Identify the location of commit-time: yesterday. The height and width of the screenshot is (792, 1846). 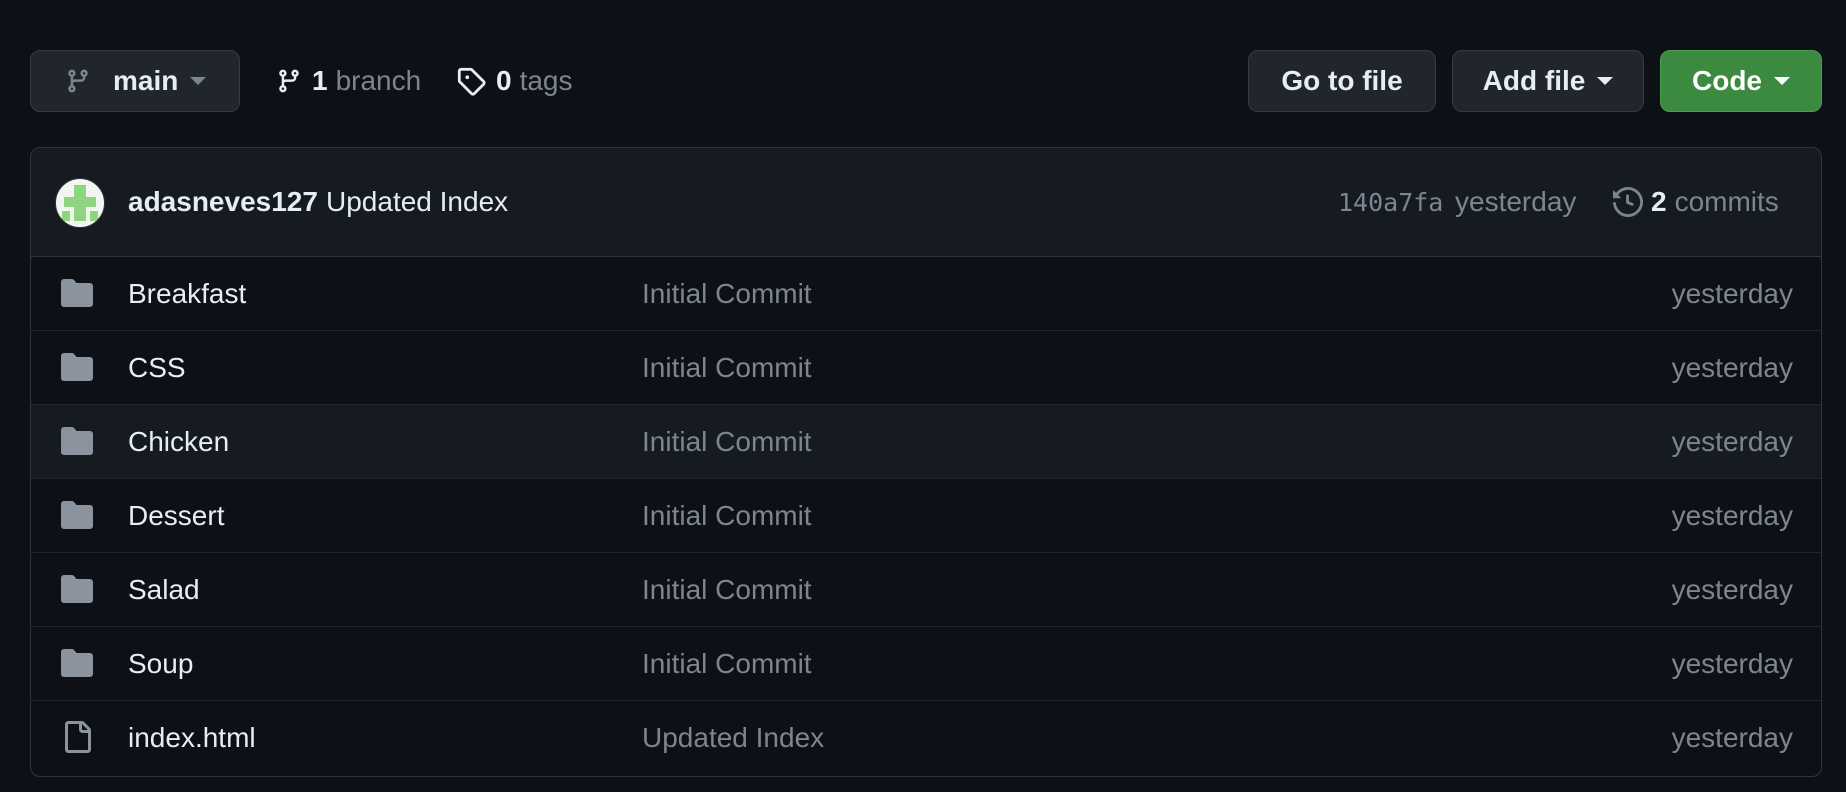
(1516, 201).